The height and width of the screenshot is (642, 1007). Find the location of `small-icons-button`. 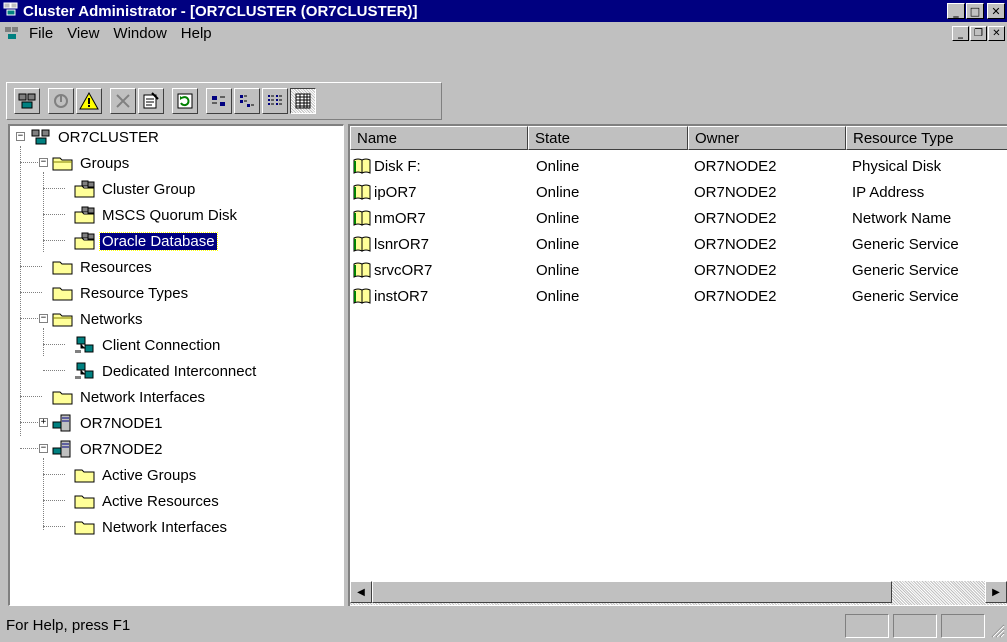

small-icons-button is located at coordinates (247, 101).